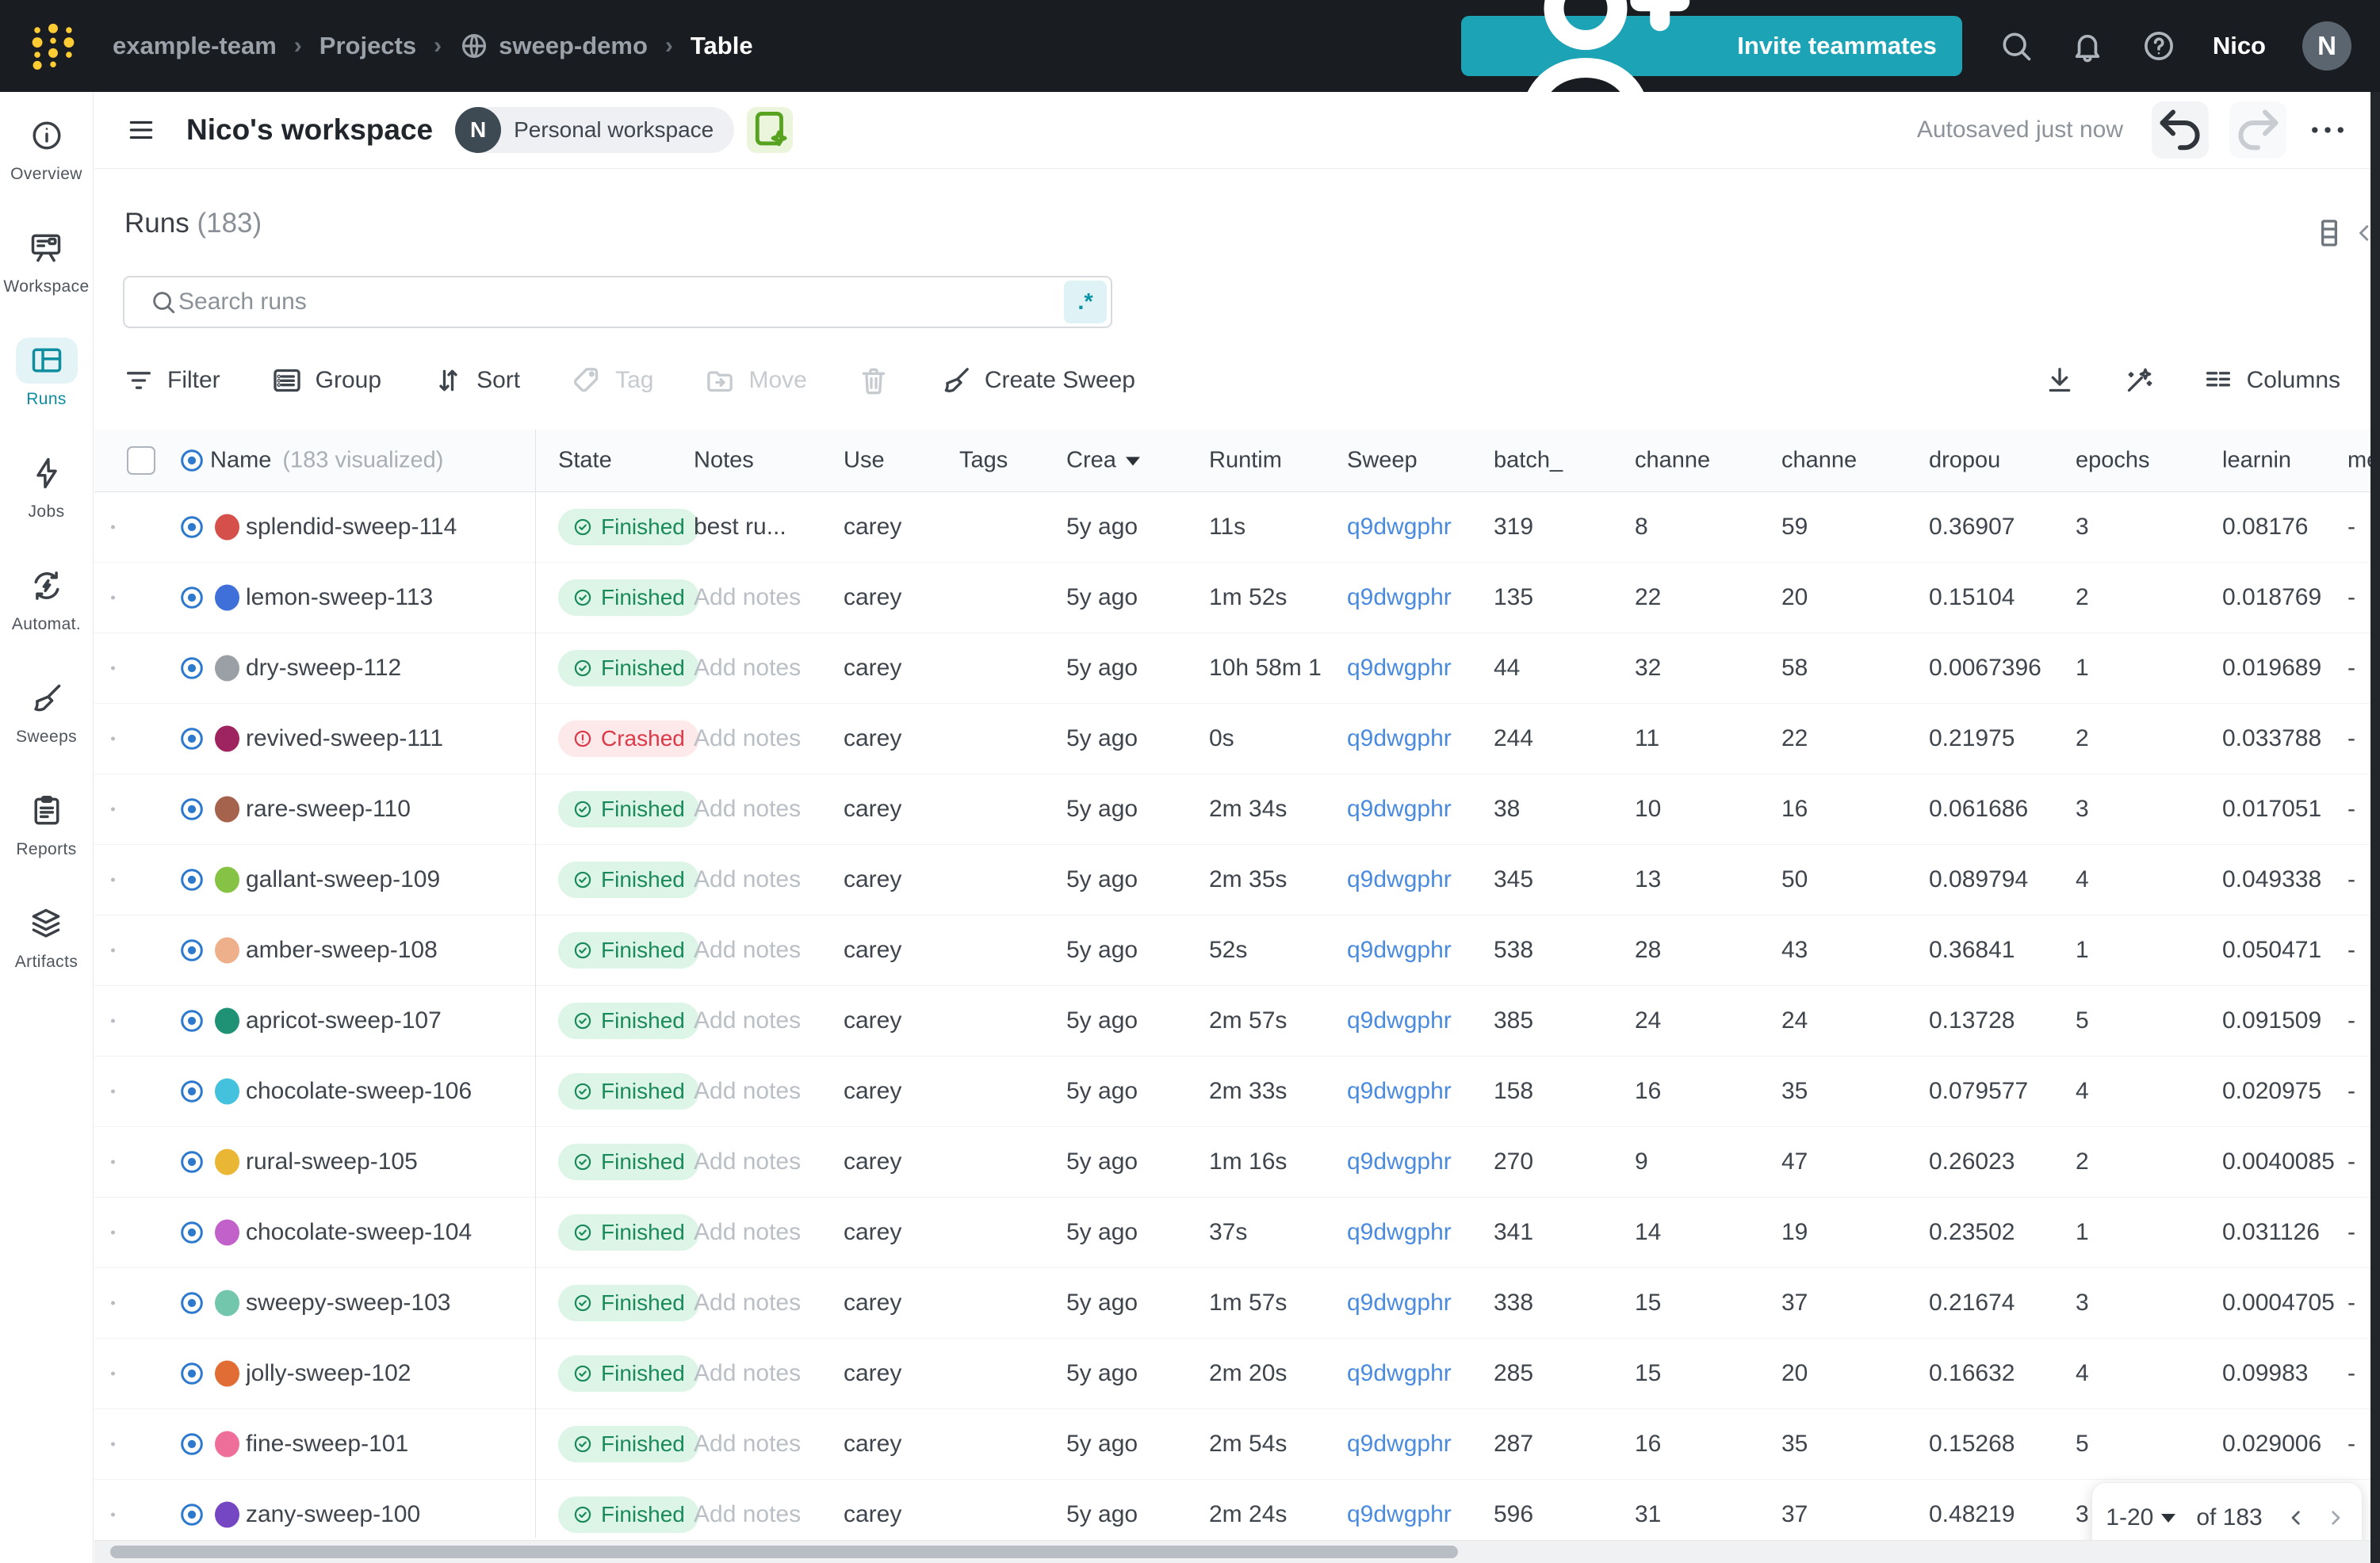 Image resolution: width=2380 pixels, height=1563 pixels. I want to click on run-name-link: apricot-sweep-107, so click(344, 1020).